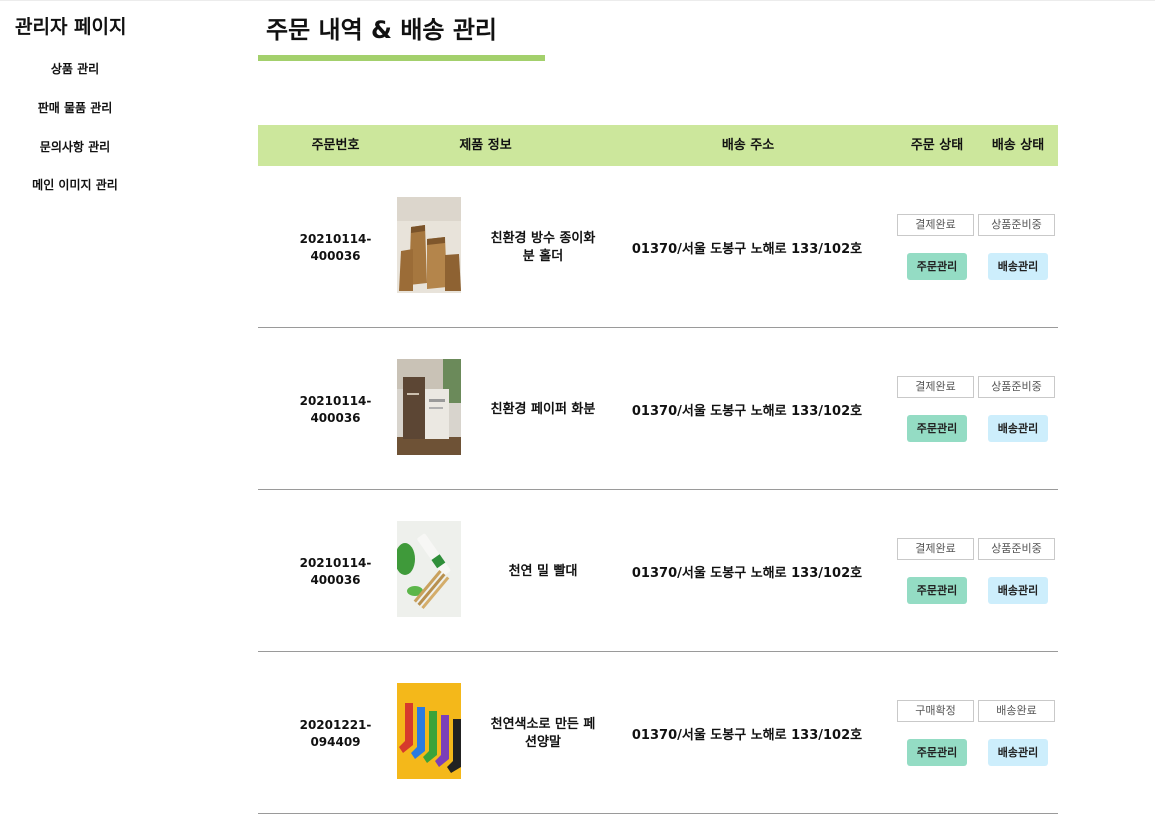 Image resolution: width=1155 pixels, height=816 pixels. What do you see at coordinates (543, 409) in the screenshot?
I see `product-name: 친환경 페이퍼 화분` at bounding box center [543, 409].